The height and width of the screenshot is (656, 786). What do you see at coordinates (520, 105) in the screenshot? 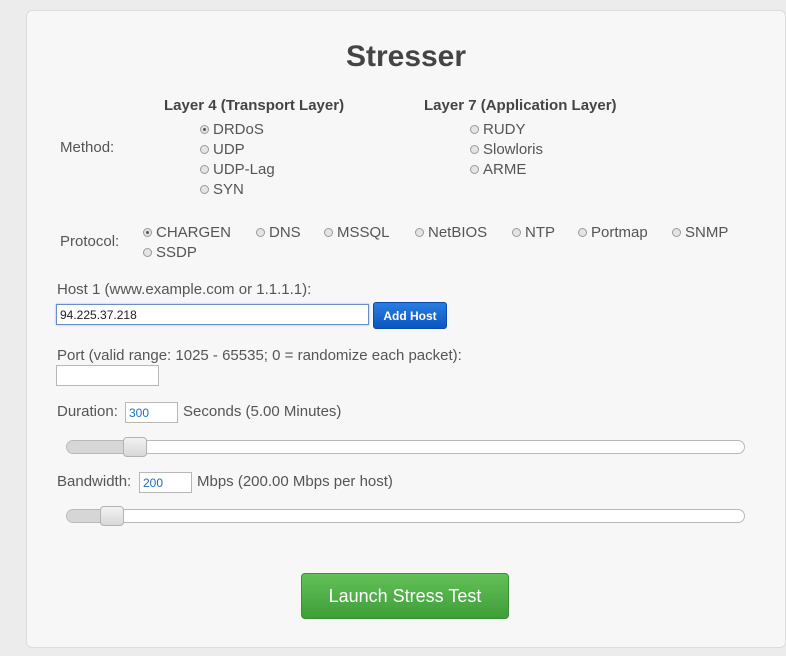
I see `layer7-heading: Layer 7 (Application Layer)` at bounding box center [520, 105].